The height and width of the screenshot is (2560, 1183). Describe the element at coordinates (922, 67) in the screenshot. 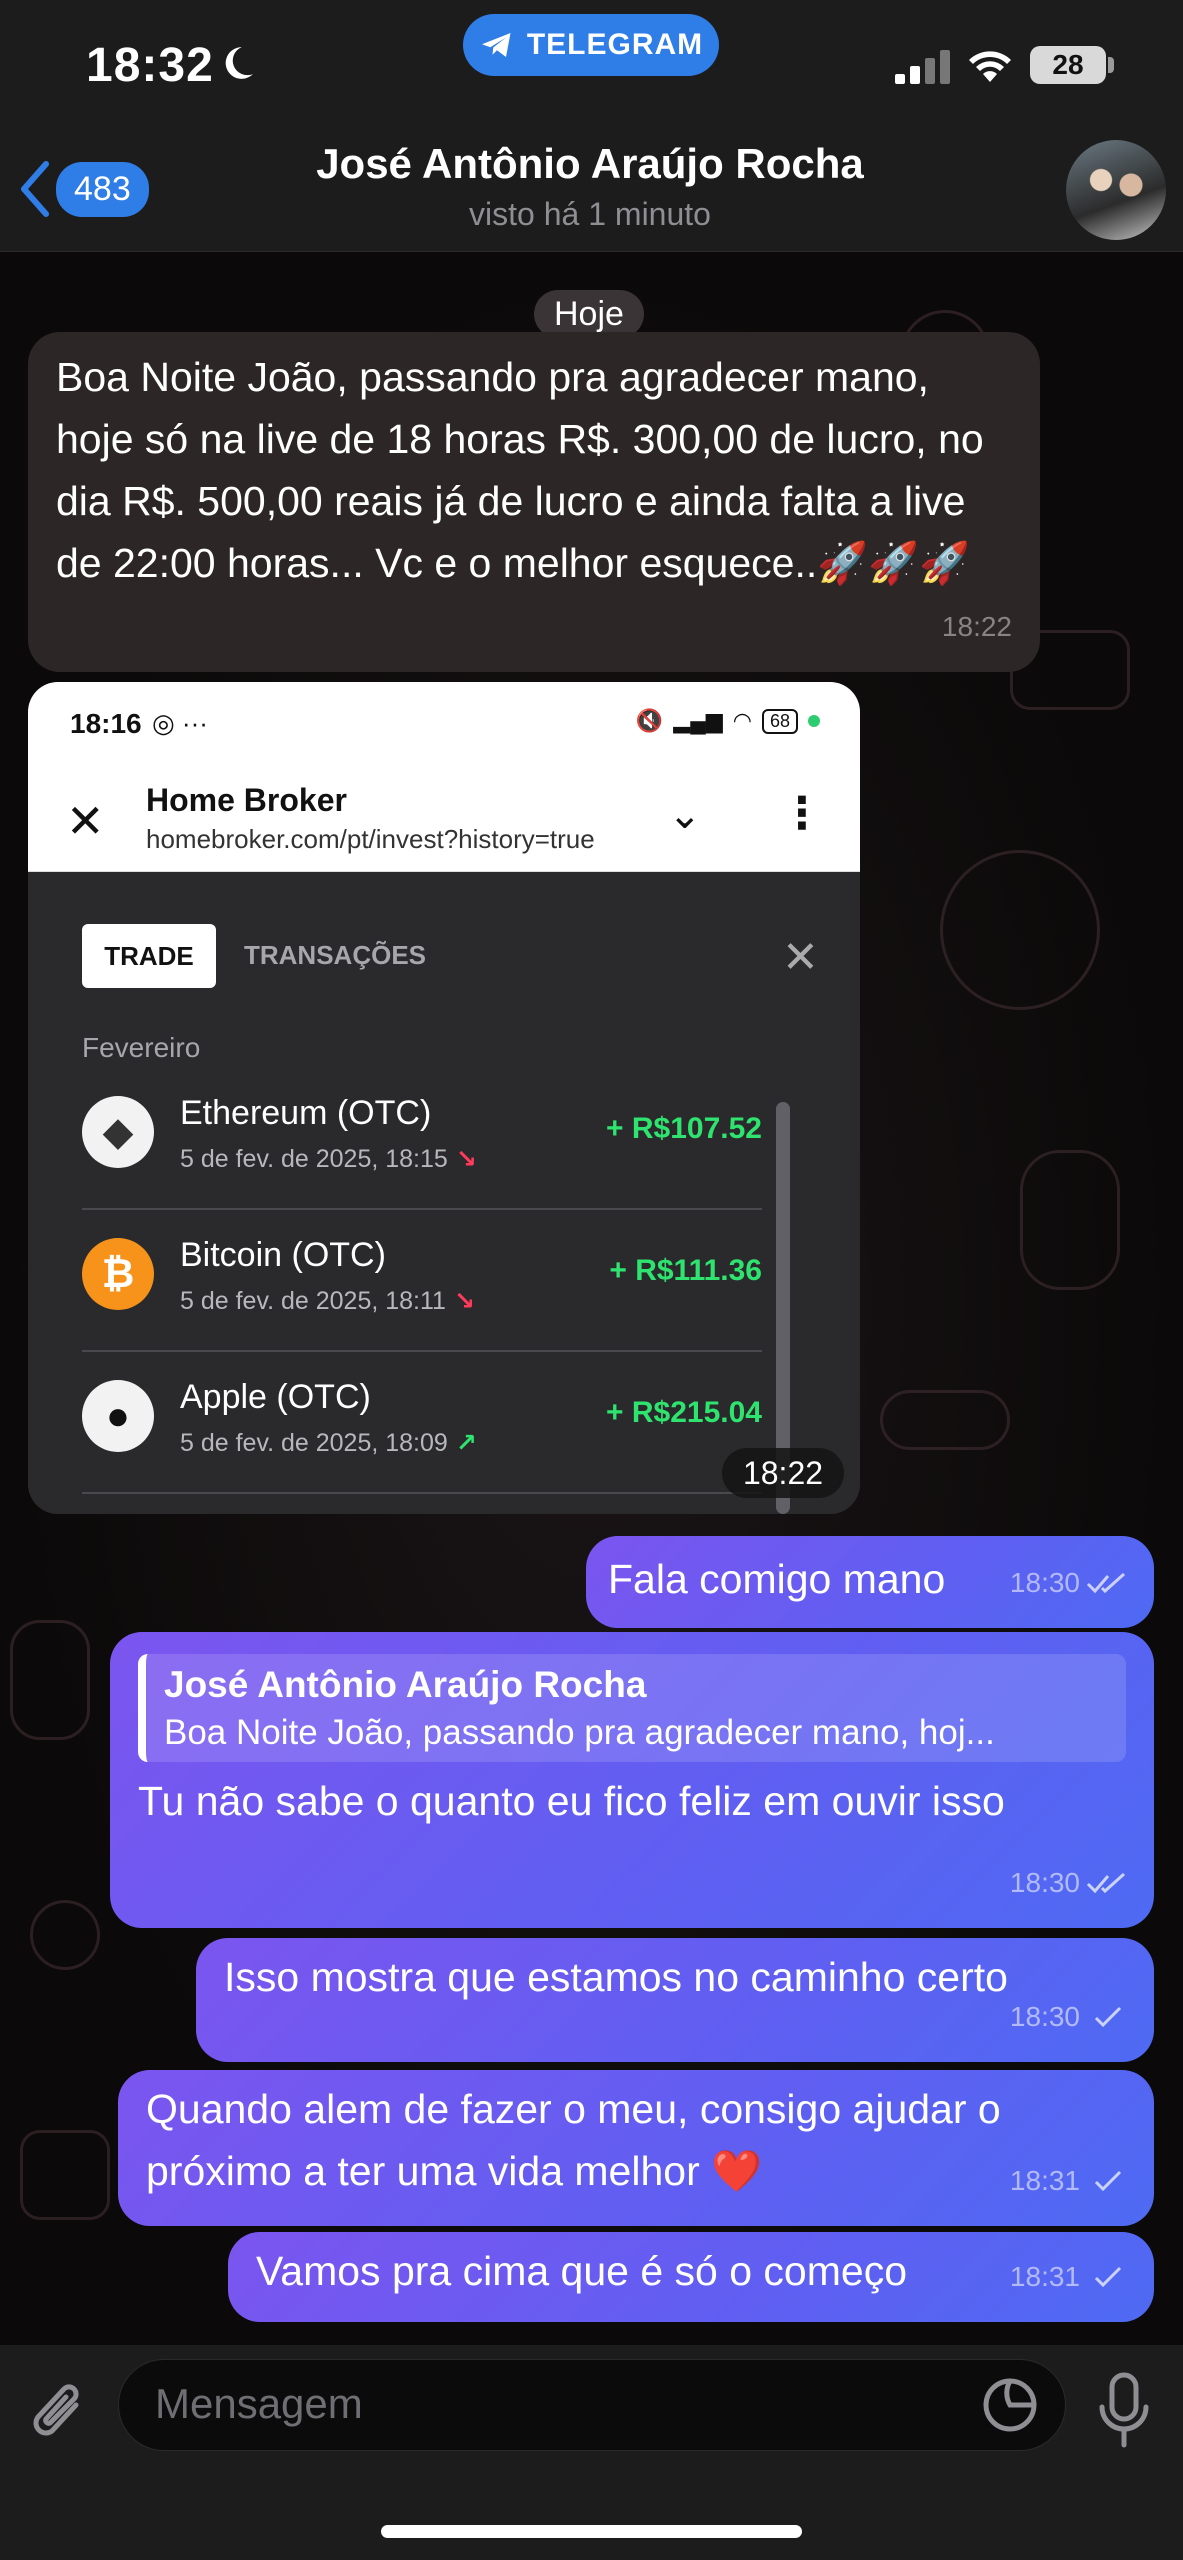

I see `signal-icon` at that location.